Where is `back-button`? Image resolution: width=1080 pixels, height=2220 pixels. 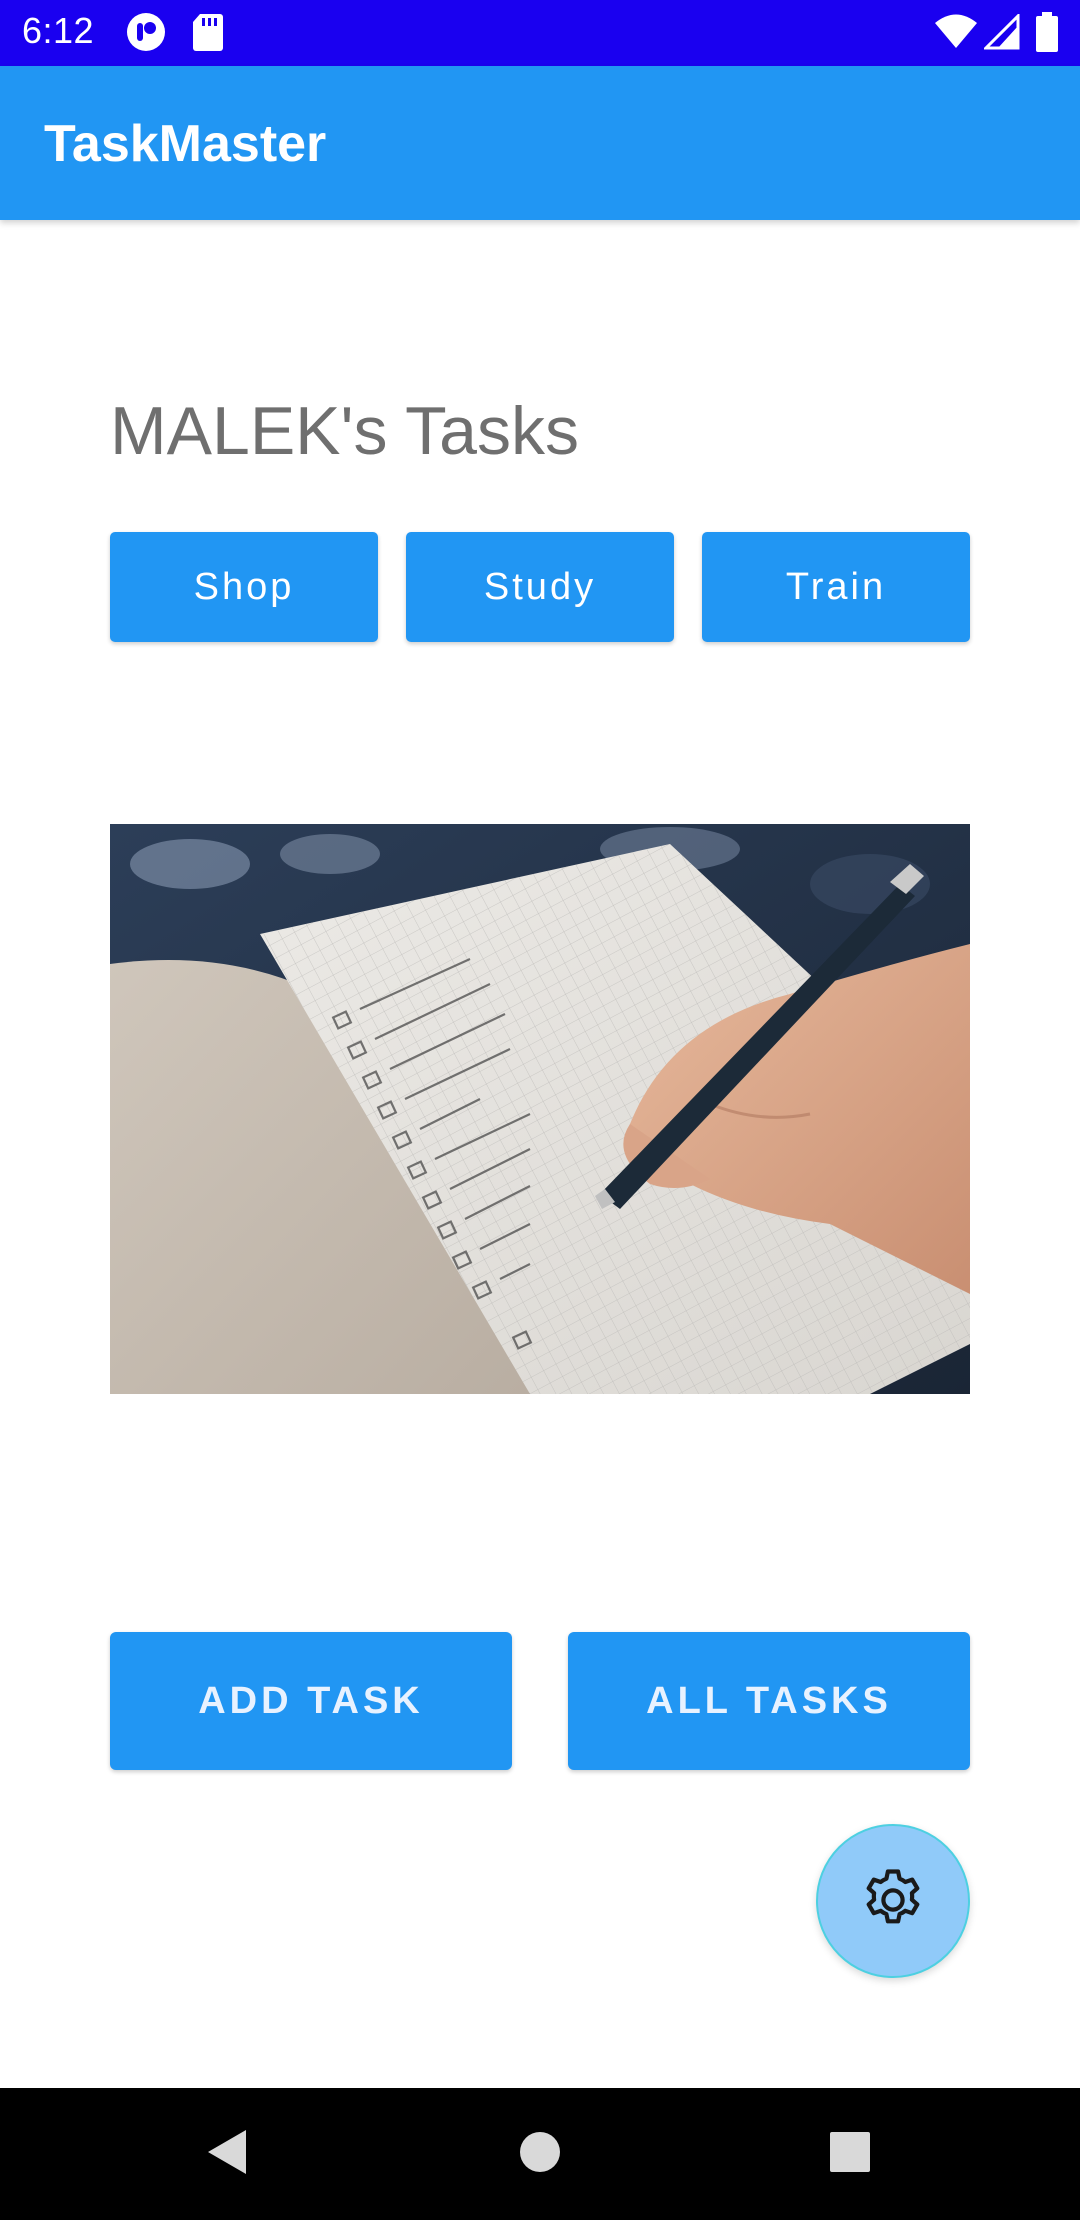
back-button is located at coordinates (226, 2154).